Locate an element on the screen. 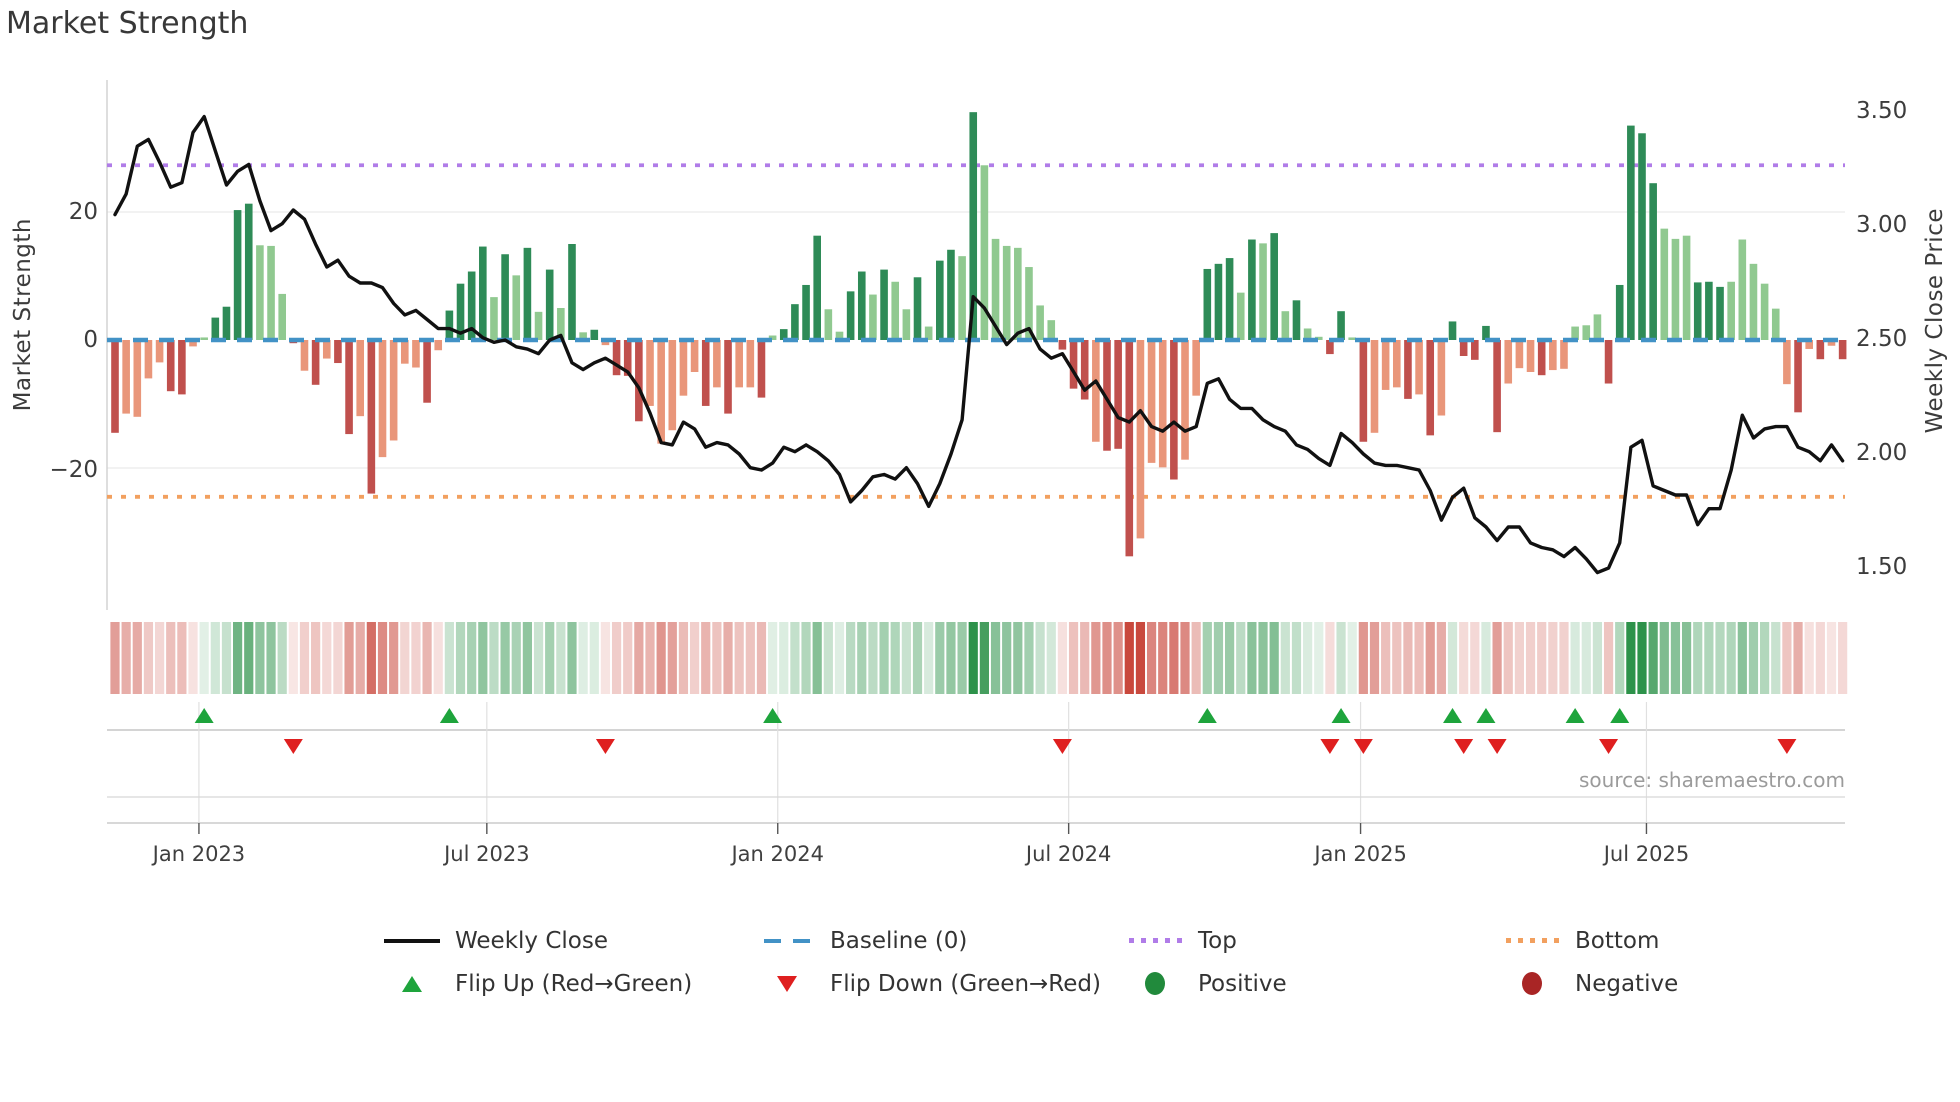 The image size is (1960, 1102). legend-item-positive: Positive is located at coordinates (1314, 983).